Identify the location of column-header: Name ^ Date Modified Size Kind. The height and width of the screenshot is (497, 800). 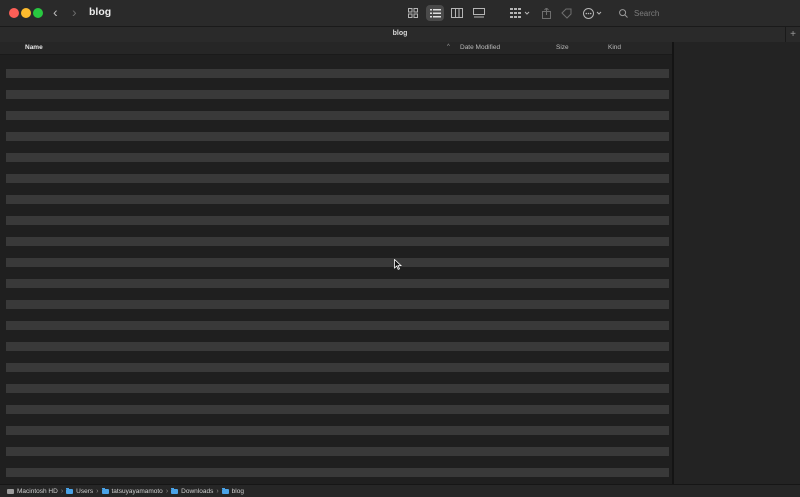
(336, 48).